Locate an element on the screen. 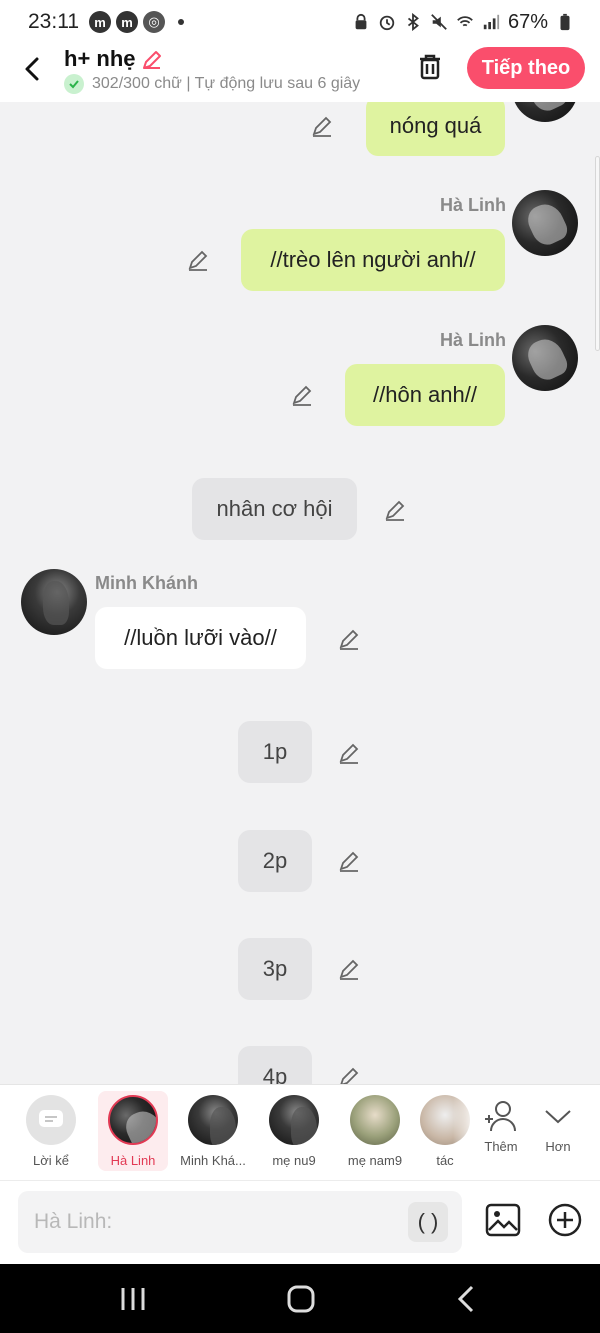  input-bar: Hà Linh: ( ) is located at coordinates (300, 1222).